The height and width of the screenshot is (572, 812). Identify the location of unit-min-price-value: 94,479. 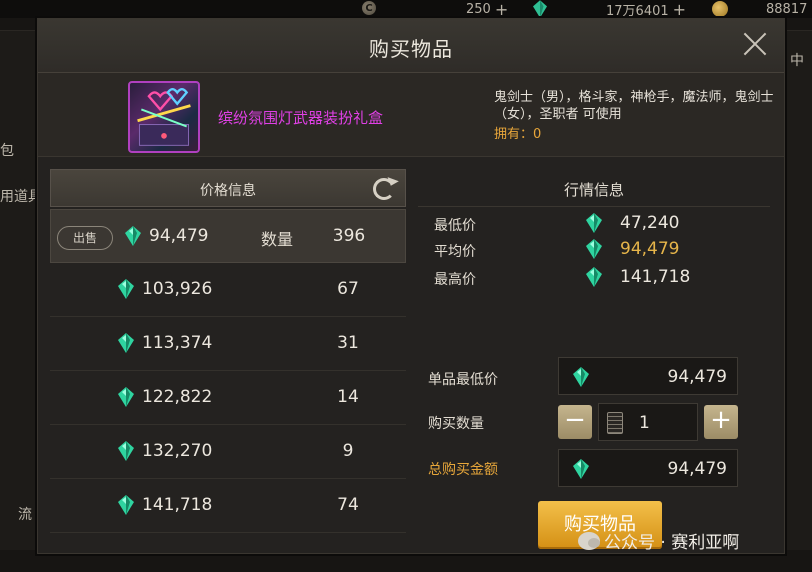
(697, 377).